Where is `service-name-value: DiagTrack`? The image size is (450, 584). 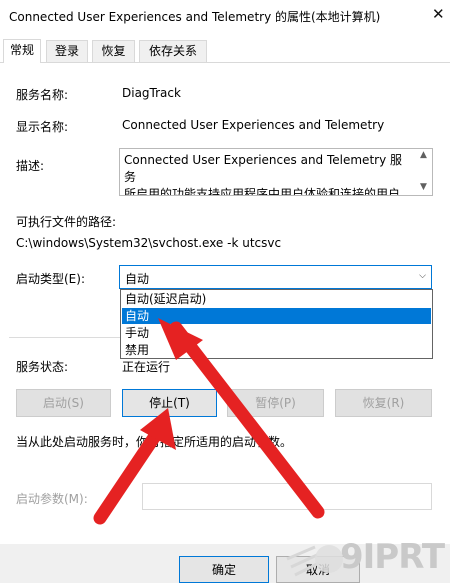 service-name-value: DiagTrack is located at coordinates (151, 93).